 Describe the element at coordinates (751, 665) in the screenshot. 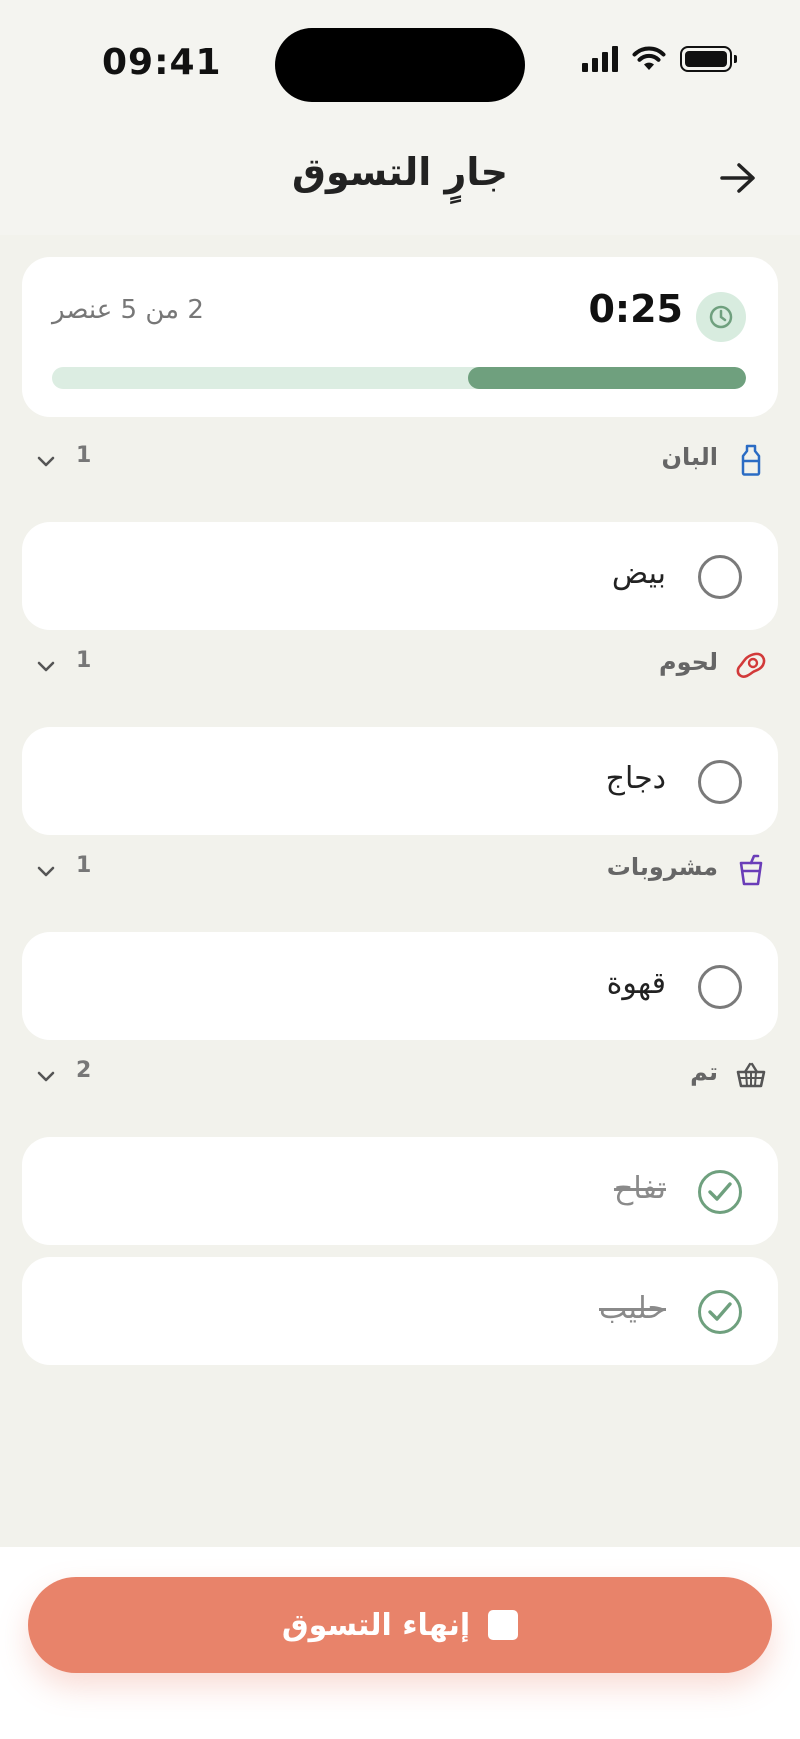

I see `meat-icon` at that location.